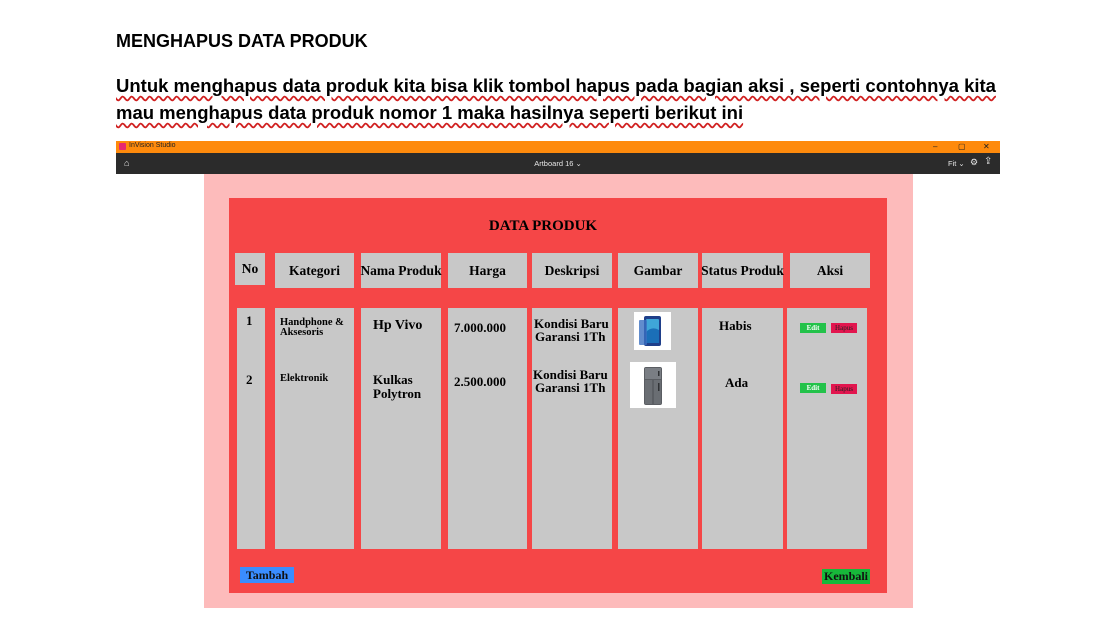 This screenshot has height=641, width=1111. I want to click on row1-edit-button: Edit, so click(813, 328).